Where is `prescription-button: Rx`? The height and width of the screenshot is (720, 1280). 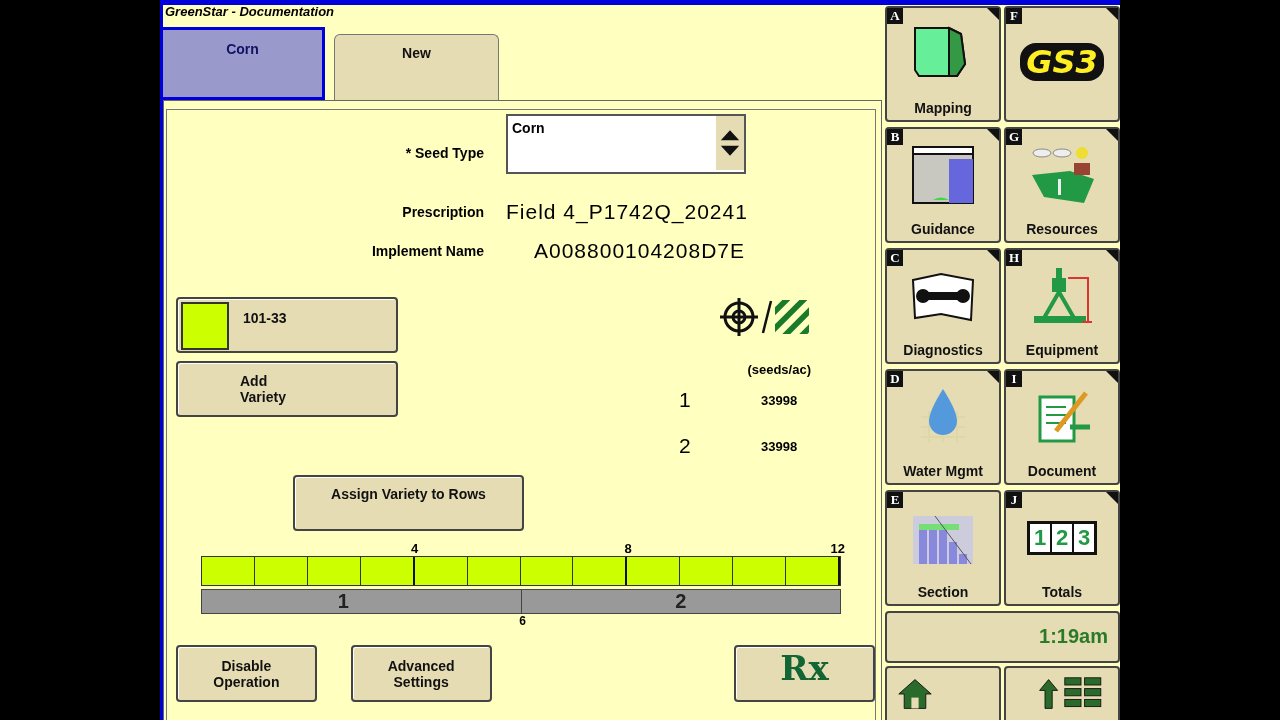
prescription-button: Rx is located at coordinates (804, 673).